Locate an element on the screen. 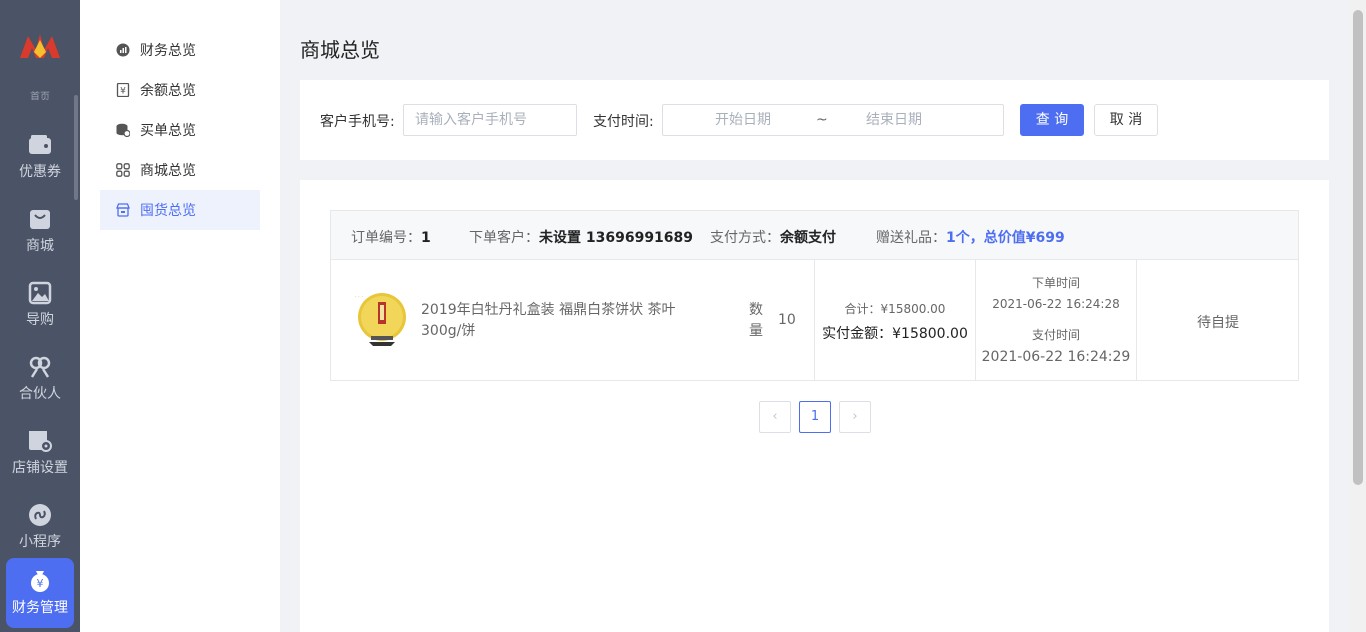 The width and height of the screenshot is (1366, 632). rail-item-coupons: 优惠券 is located at coordinates (40, 159).